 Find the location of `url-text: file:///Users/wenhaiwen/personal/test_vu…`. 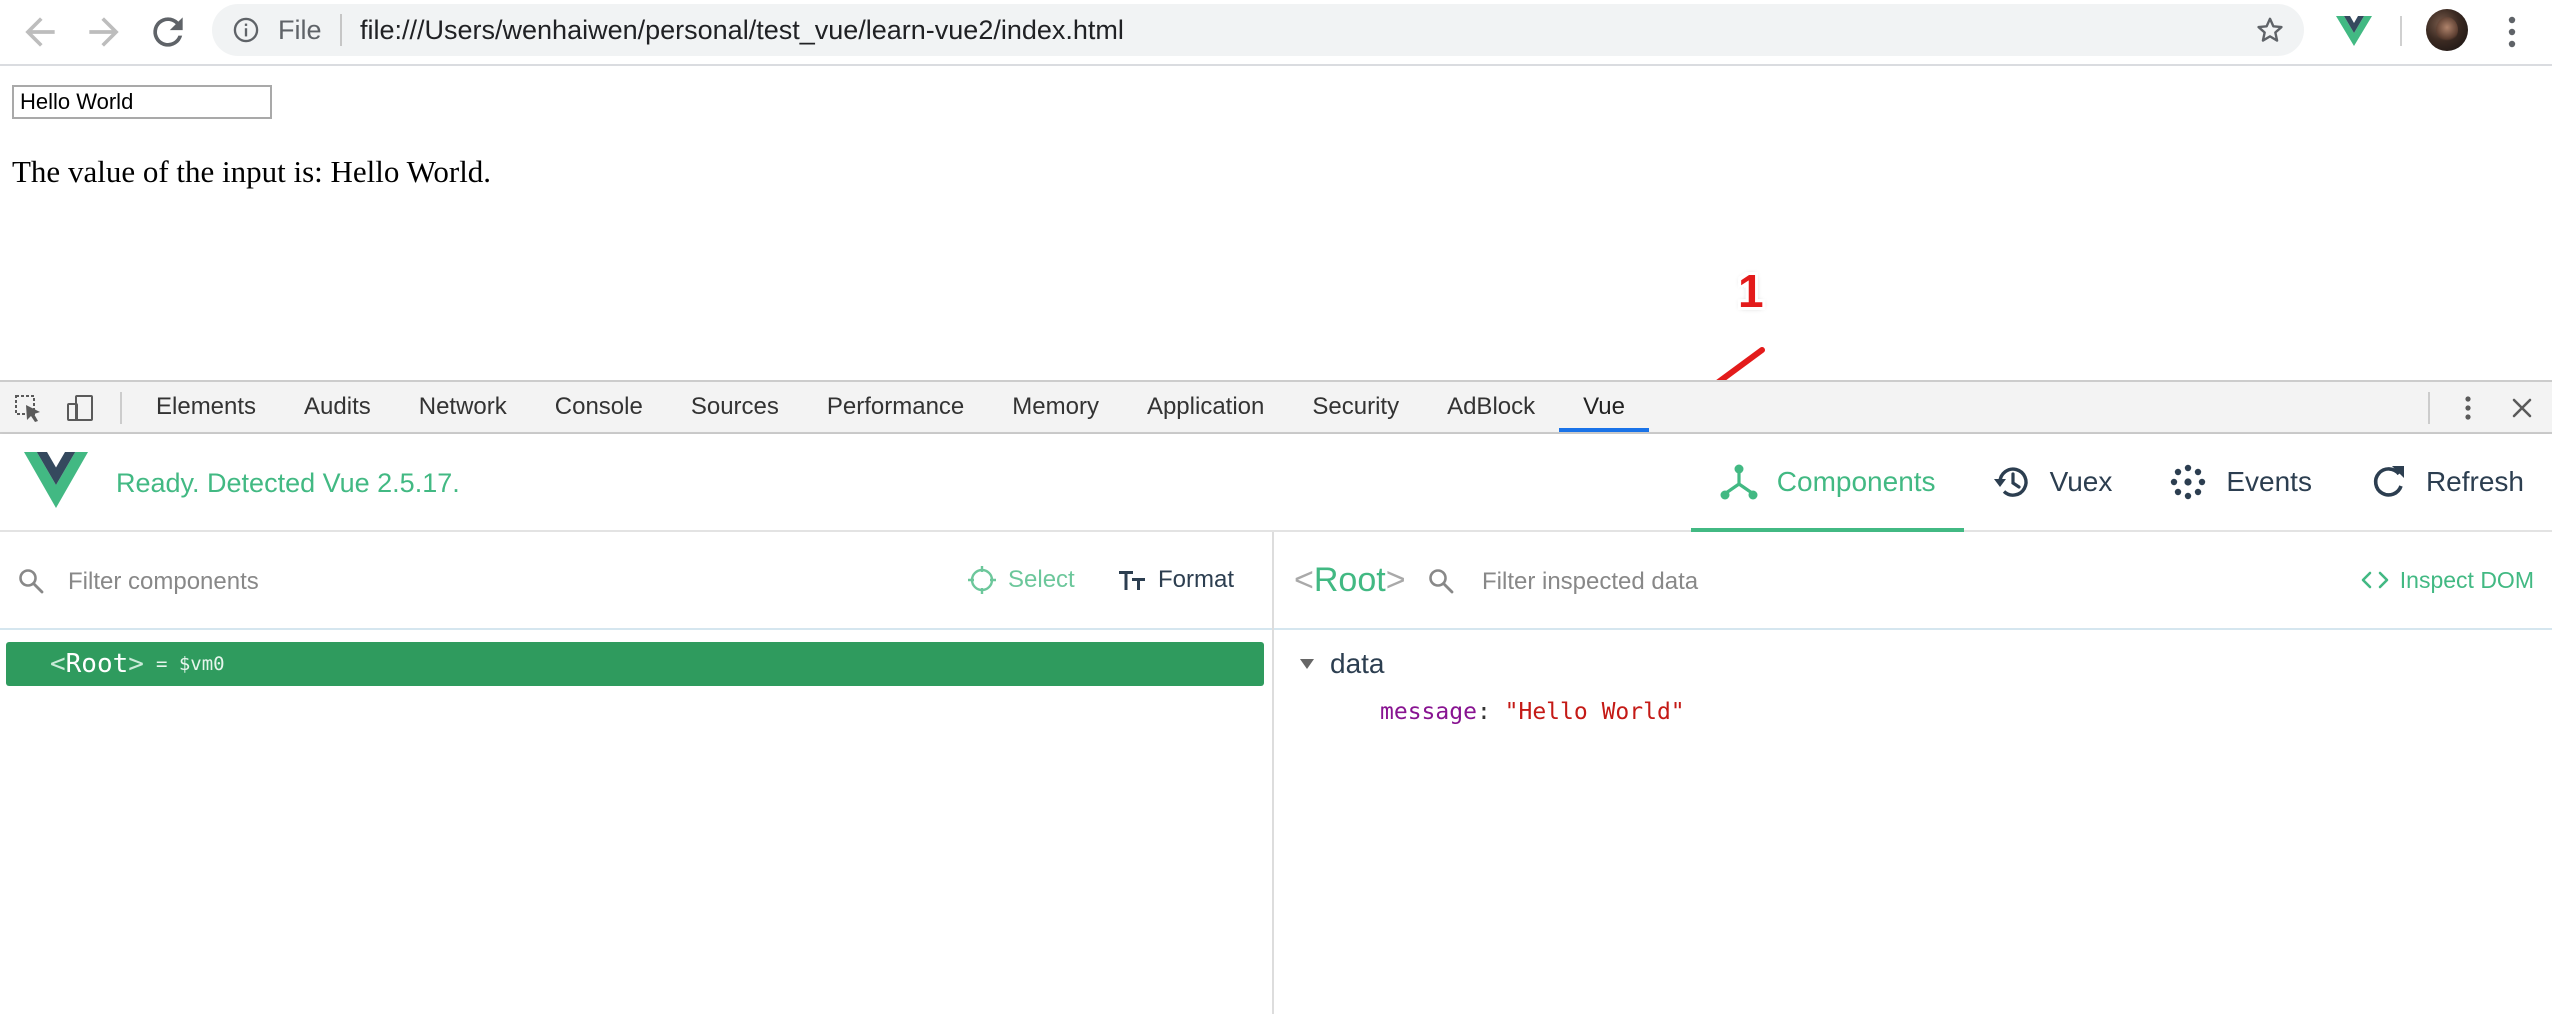

url-text: file:///Users/wenhaiwen/personal/test_vu… is located at coordinates (742, 30).